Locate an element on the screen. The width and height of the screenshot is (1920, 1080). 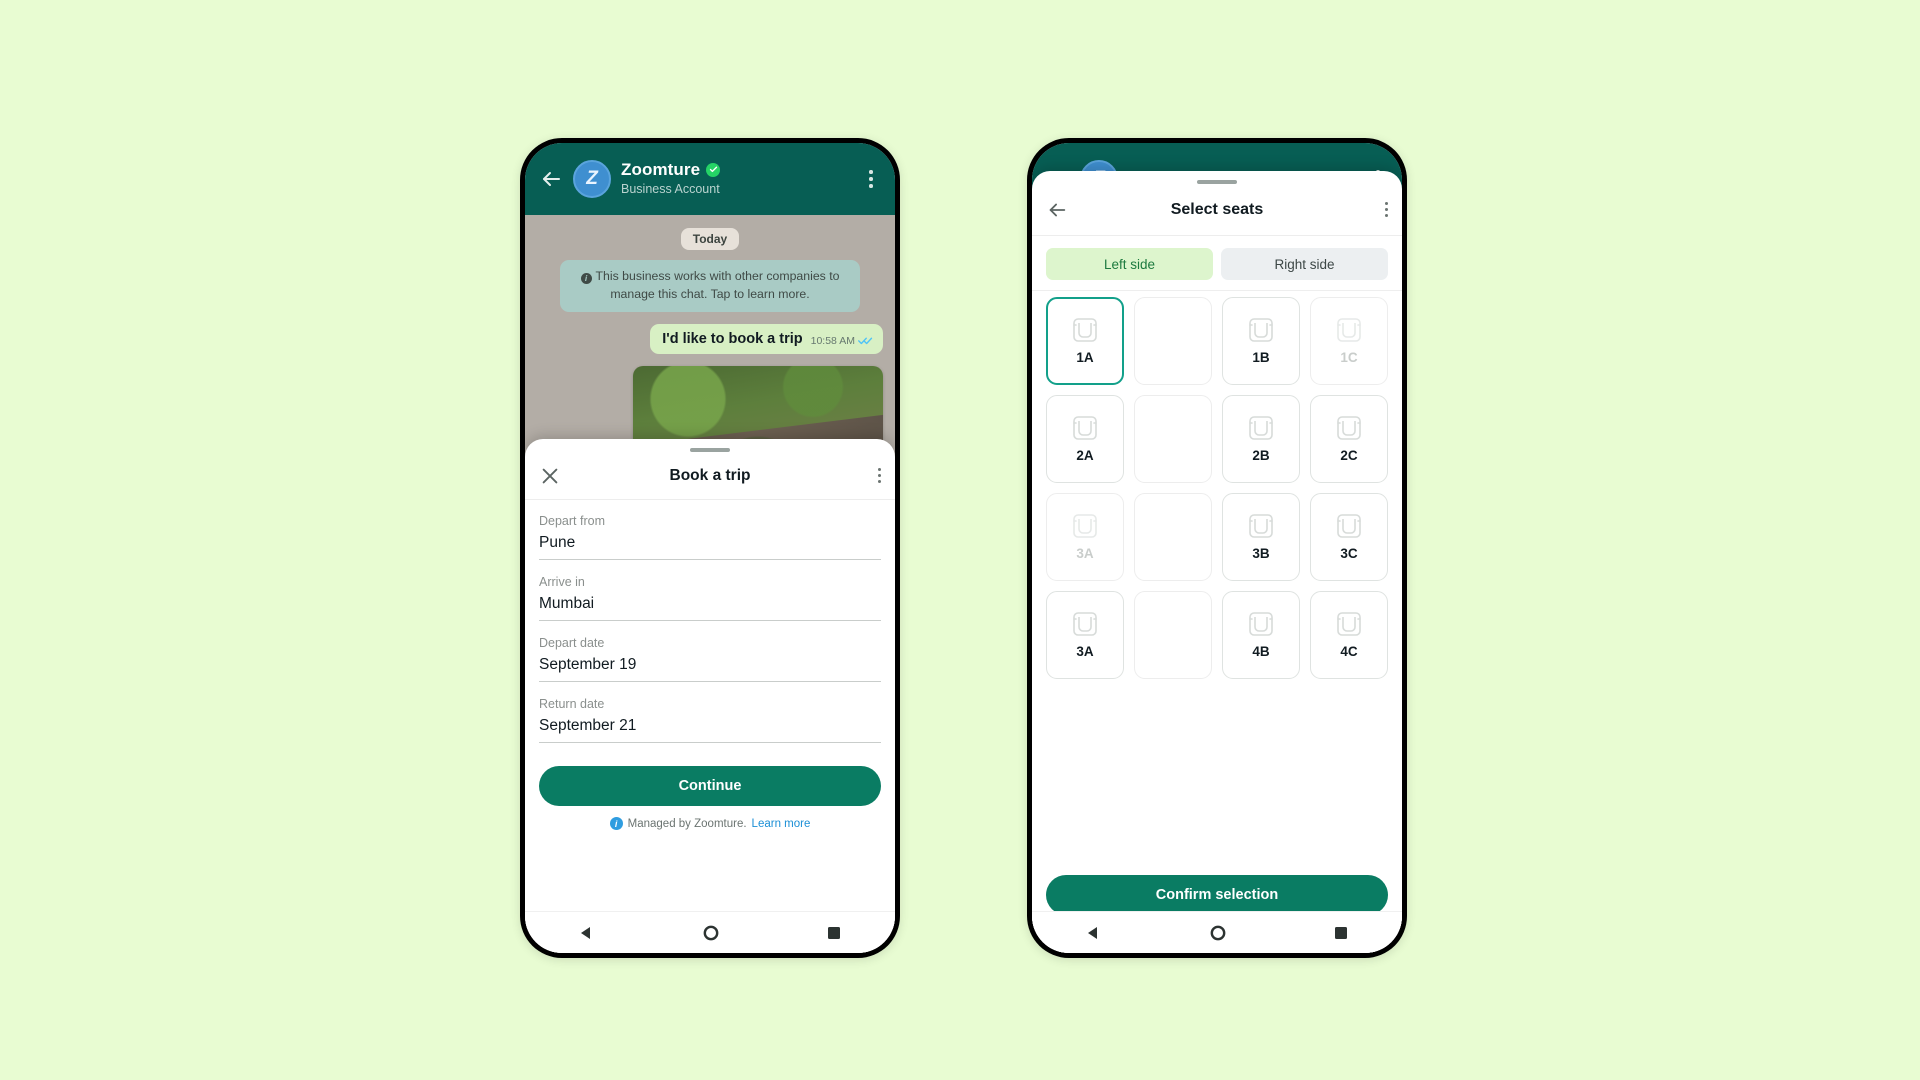
seat-label: 1A is located at coordinates (1085, 357).